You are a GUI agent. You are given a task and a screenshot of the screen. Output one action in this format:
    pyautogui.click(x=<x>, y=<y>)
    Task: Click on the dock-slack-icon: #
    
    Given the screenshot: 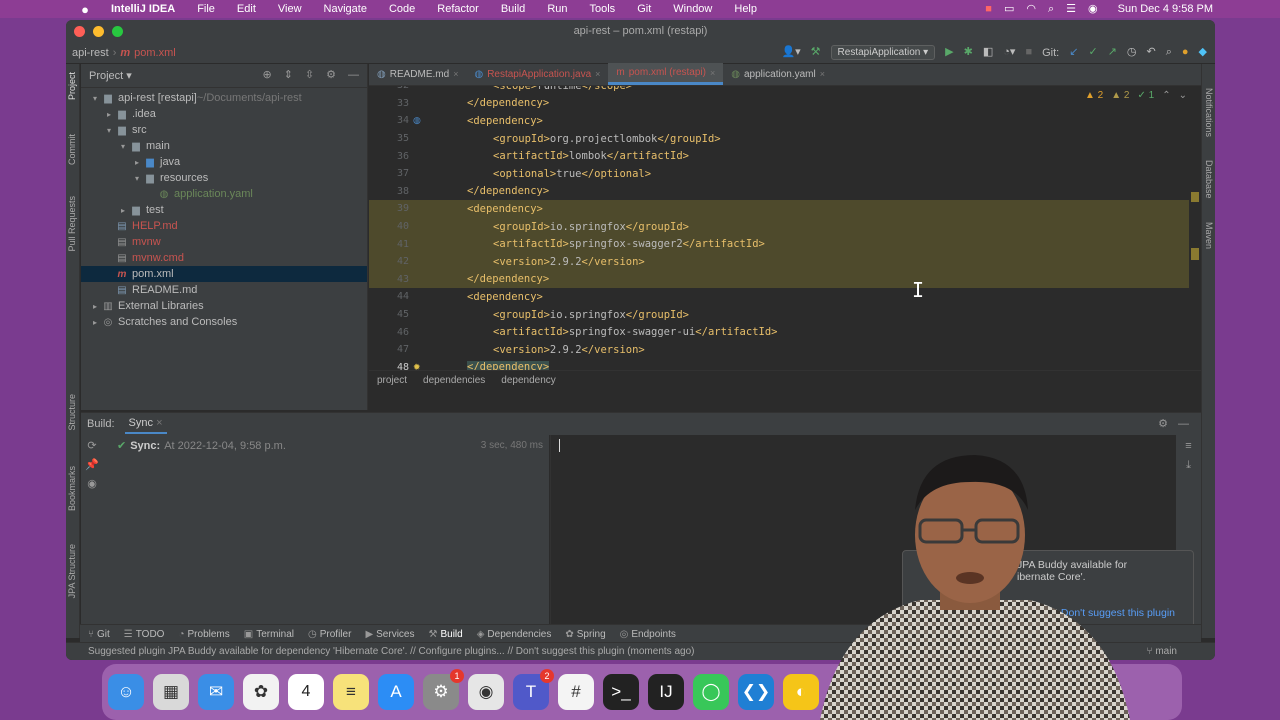 What is the action you would take?
    pyautogui.click(x=576, y=692)
    